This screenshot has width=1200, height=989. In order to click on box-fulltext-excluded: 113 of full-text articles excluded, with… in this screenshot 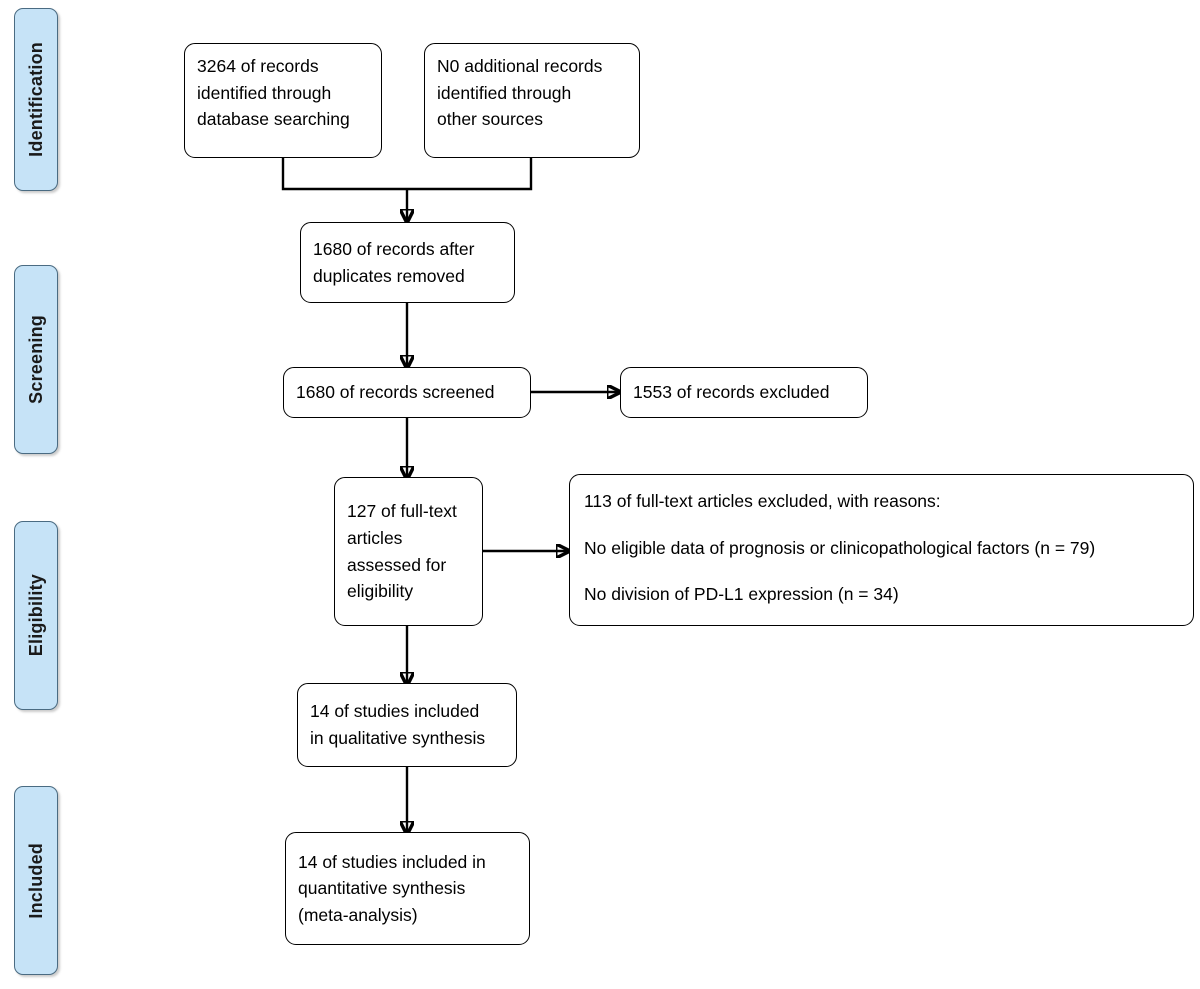, I will do `click(881, 550)`.